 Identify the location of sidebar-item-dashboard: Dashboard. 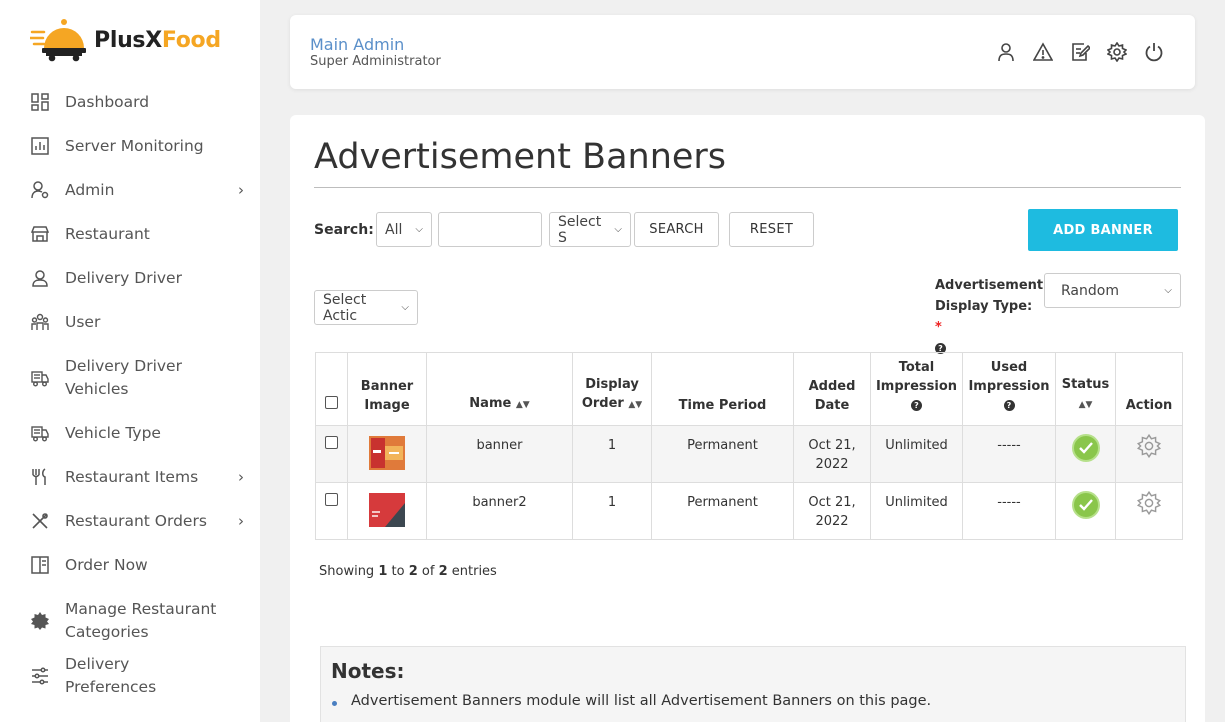
(130, 102).